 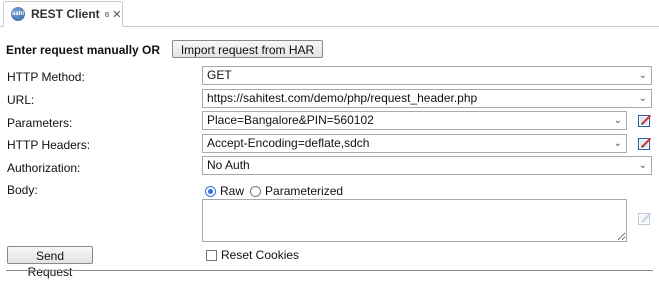 What do you see at coordinates (44, 168) in the screenshot?
I see `authorization-label: Authorization:` at bounding box center [44, 168].